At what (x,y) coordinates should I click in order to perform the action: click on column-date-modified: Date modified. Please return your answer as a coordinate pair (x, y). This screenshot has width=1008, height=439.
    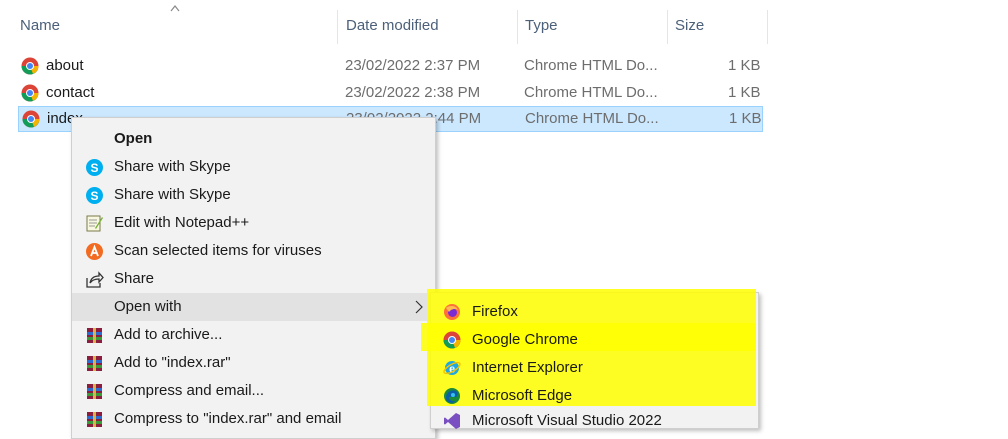
    Looking at the image, I should click on (392, 25).